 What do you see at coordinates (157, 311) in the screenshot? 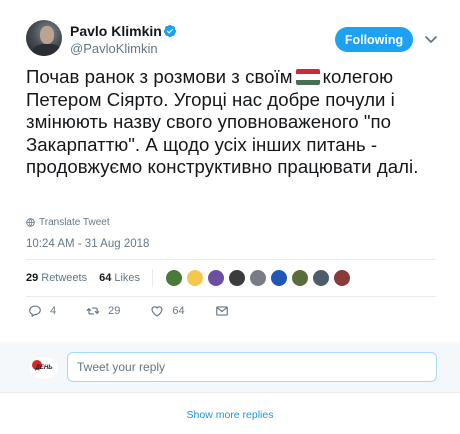
I see `heart-icon` at bounding box center [157, 311].